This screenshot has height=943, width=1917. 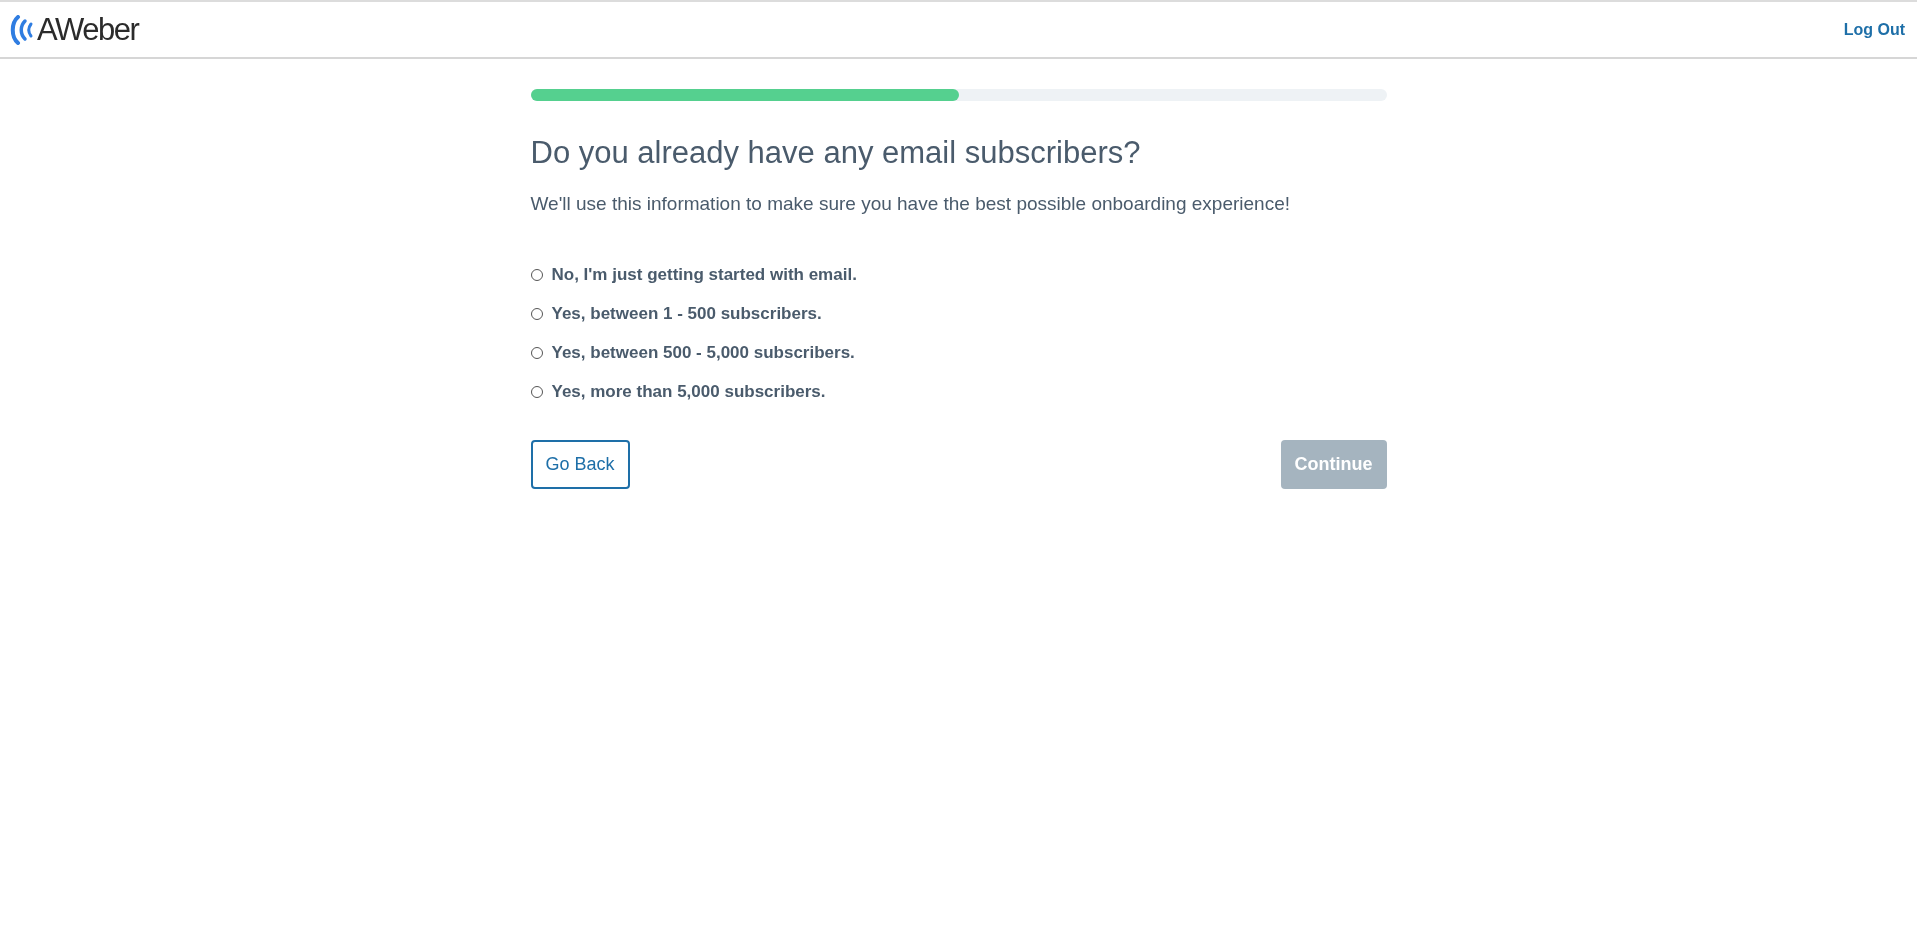 What do you see at coordinates (910, 204) in the screenshot?
I see `question-subtitle: We'll use this information to make sure you have the best possible onboarding experience!` at bounding box center [910, 204].